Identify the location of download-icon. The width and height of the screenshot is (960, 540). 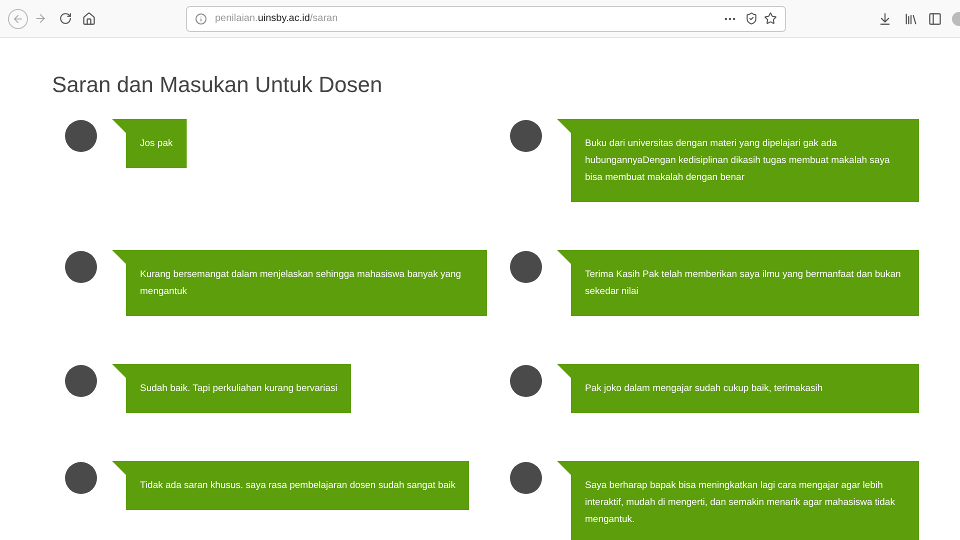
(885, 19).